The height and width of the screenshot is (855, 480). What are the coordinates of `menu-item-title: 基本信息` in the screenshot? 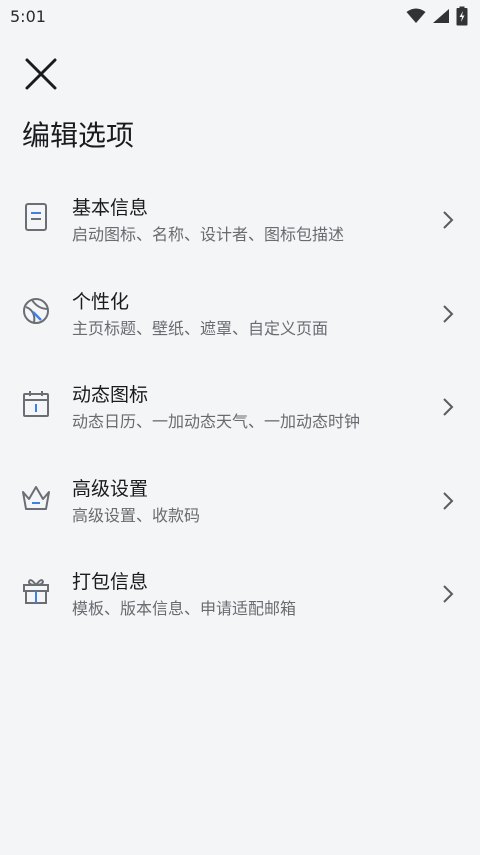 It's located at (110, 208).